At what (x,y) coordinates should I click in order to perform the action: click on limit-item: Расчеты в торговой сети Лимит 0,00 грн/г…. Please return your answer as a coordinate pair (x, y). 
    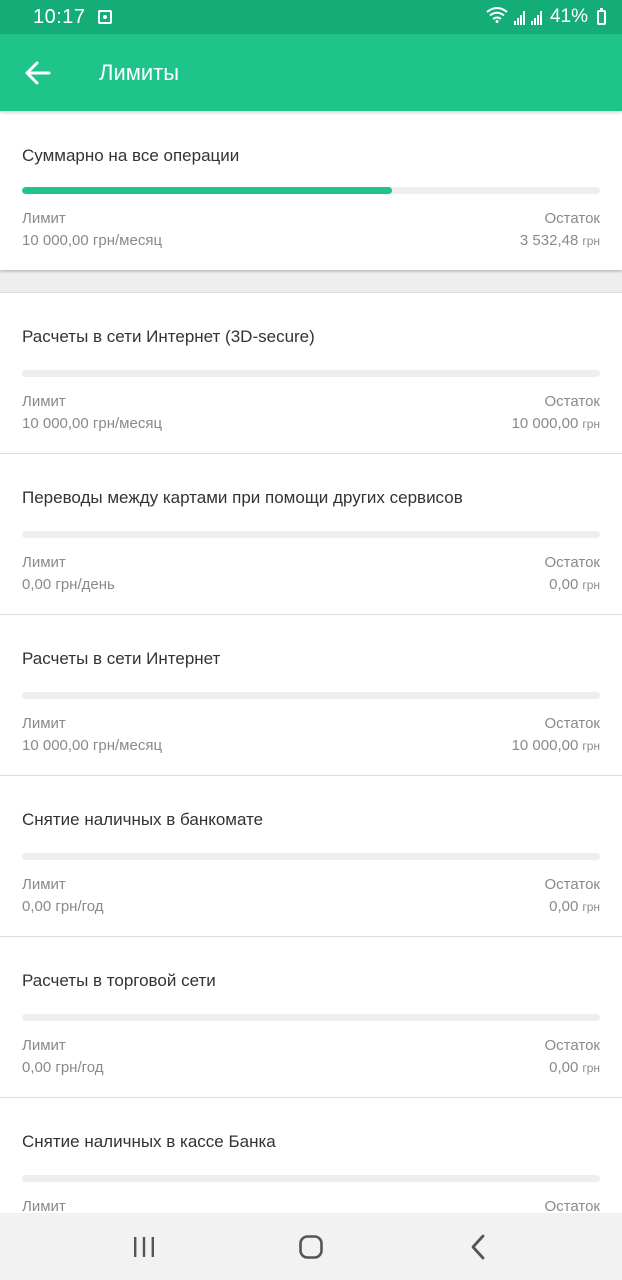
    Looking at the image, I should click on (311, 1017).